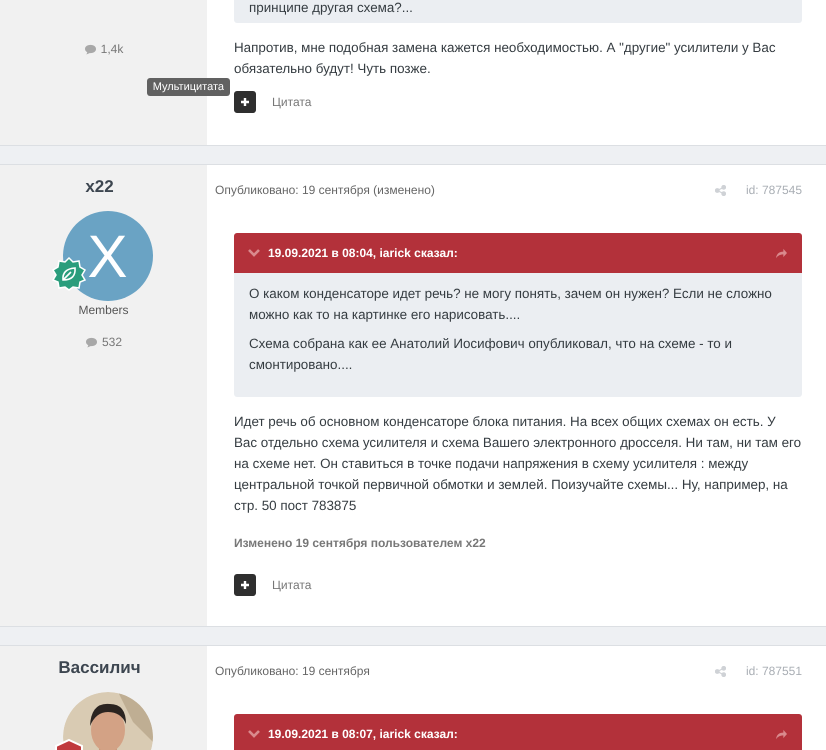  What do you see at coordinates (505, 58) in the screenshot?
I see `post-text: Напротив, мне подобная замена кажется необходимостью. А "другие" усилители у Вас обязательно будут! Чуть позже.` at bounding box center [505, 58].